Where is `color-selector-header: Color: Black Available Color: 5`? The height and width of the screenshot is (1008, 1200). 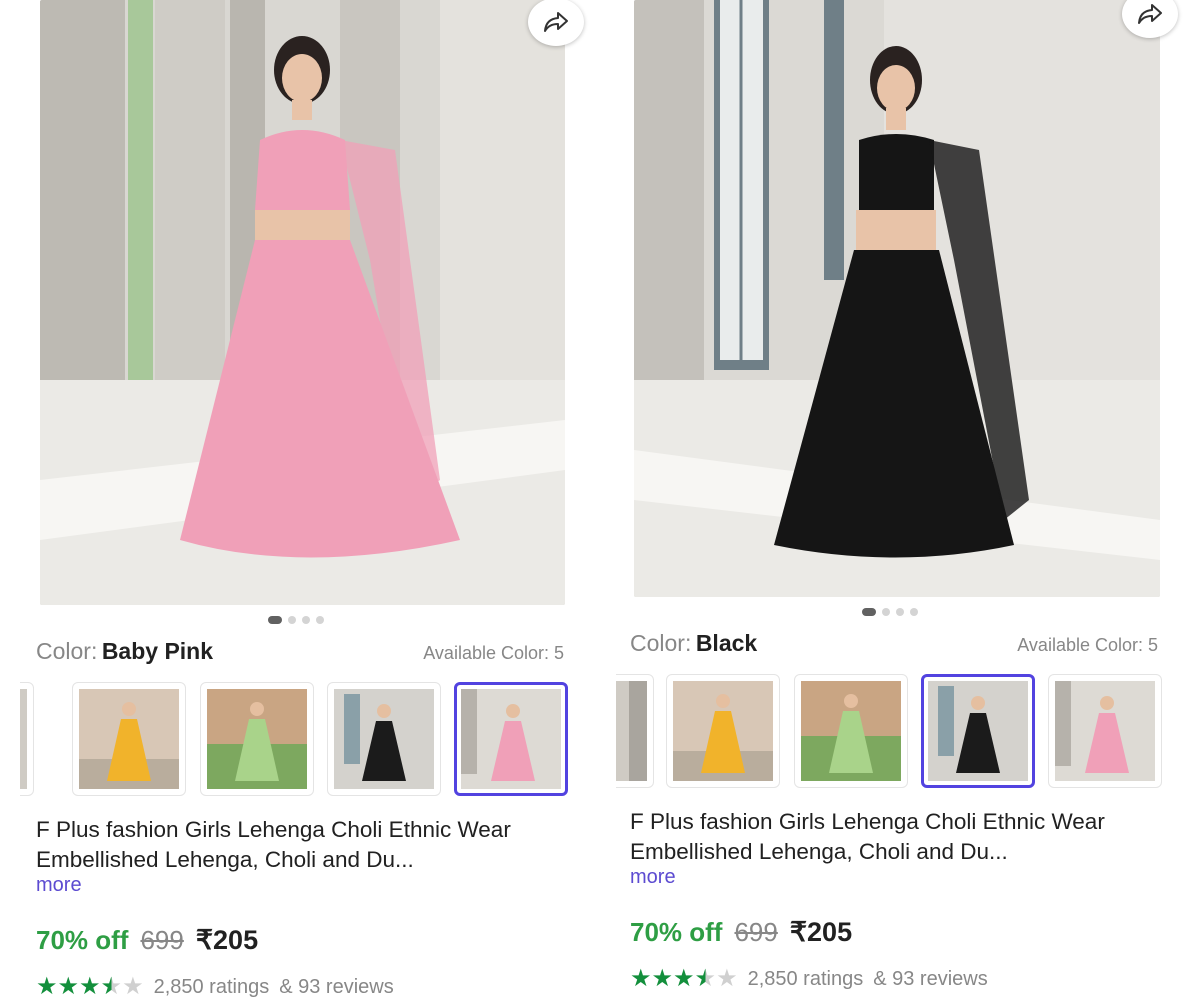 color-selector-header: Color: Black Available Color: 5 is located at coordinates (894, 643).